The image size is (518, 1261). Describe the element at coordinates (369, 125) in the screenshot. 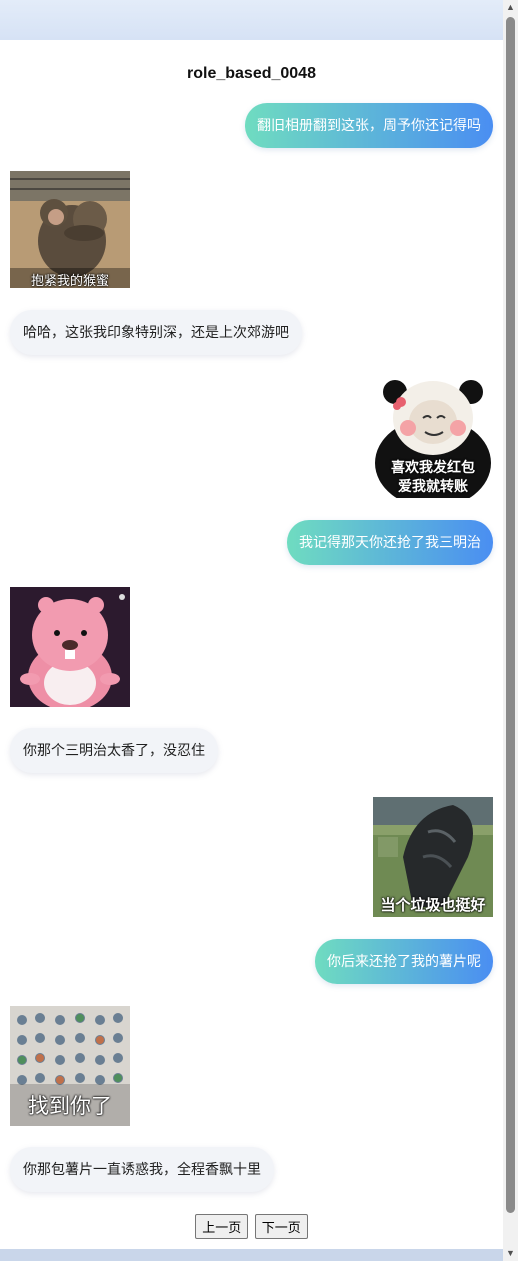

I see `message-bubble-outgoing: 翻旧相册翻到这张，周予你还记得吗` at that location.